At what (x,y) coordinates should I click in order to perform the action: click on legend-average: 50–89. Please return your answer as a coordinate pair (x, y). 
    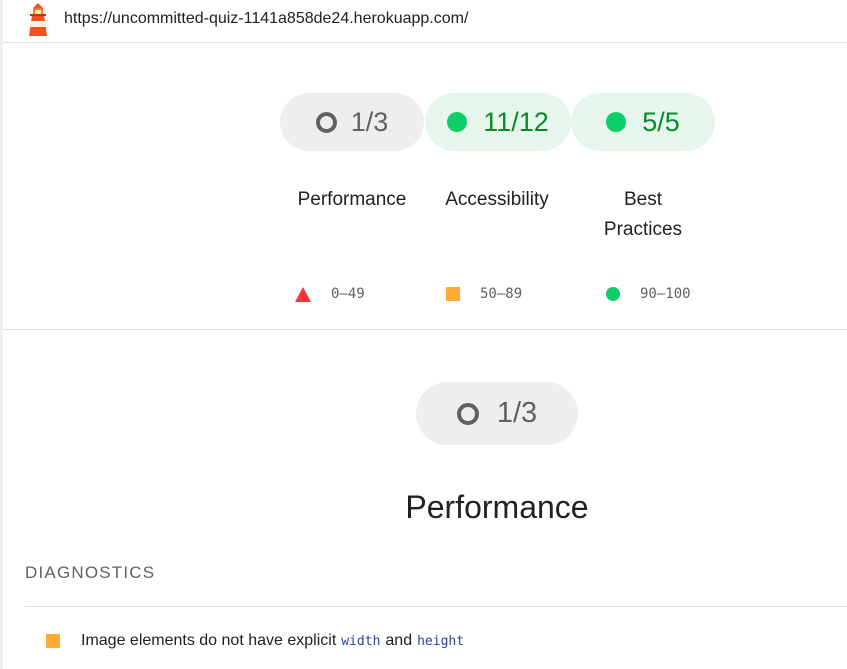
    Looking at the image, I should click on (484, 294).